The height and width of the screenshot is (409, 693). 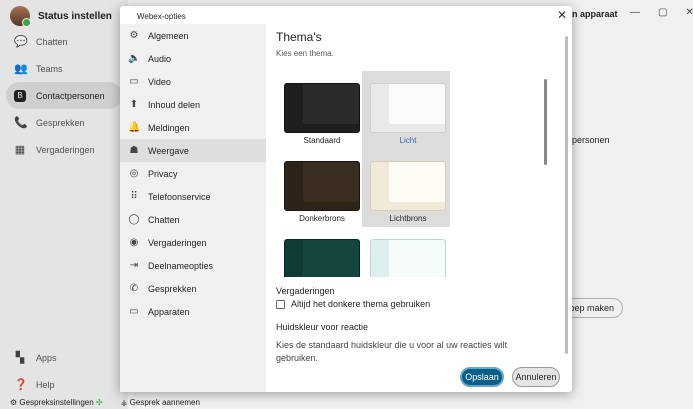 I want to click on dark-theme-label: Altijd het donkere thema gebruiken, so click(x=361, y=304).